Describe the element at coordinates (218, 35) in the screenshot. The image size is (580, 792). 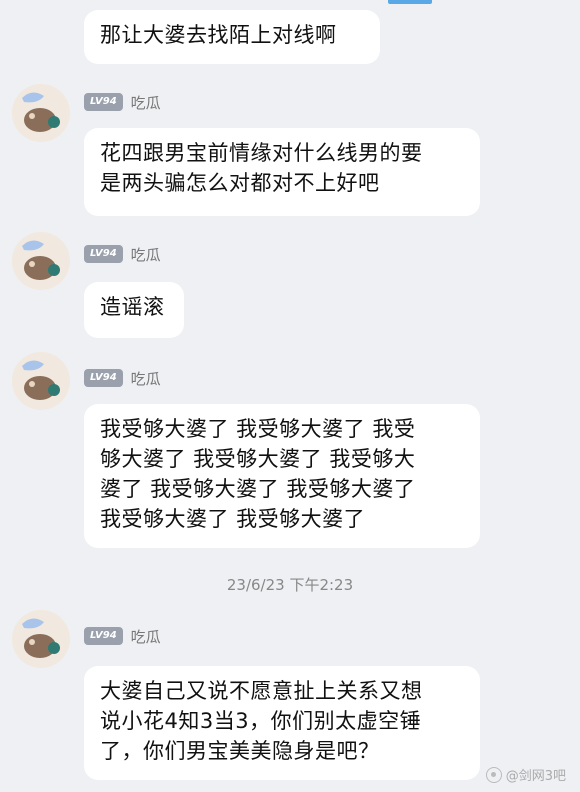
I see `message-text: 那让大婆去找陌上对线啊` at that location.